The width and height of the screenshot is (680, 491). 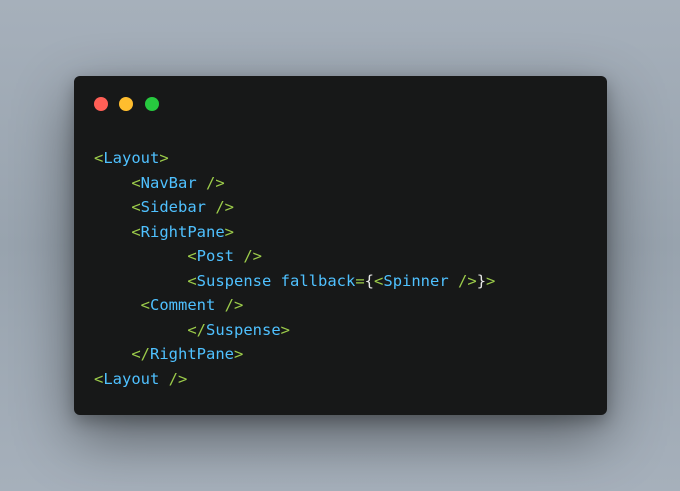 What do you see at coordinates (182, 207) in the screenshot?
I see `code-line: <Sidebar />` at bounding box center [182, 207].